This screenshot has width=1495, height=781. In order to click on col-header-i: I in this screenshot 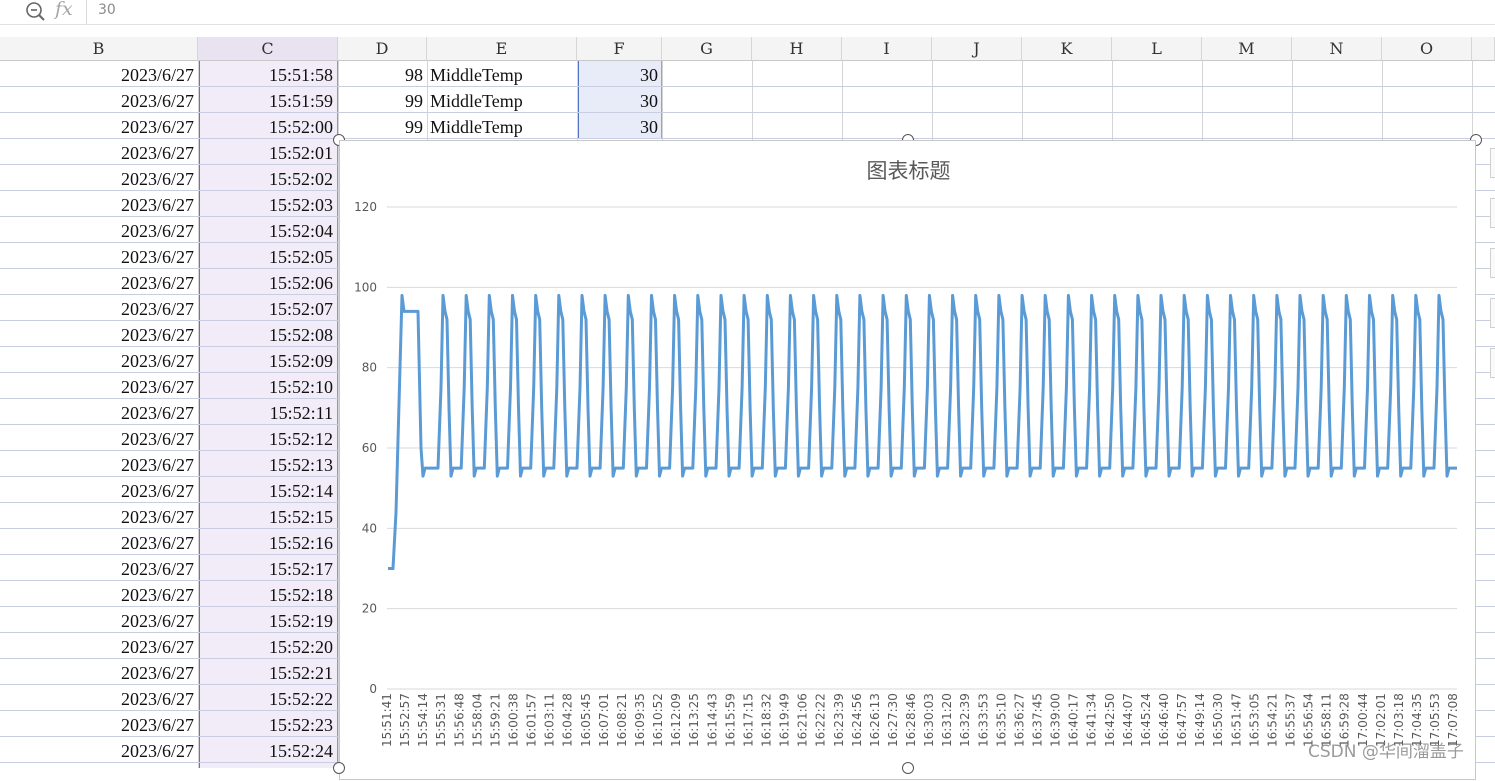, I will do `click(887, 49)`.